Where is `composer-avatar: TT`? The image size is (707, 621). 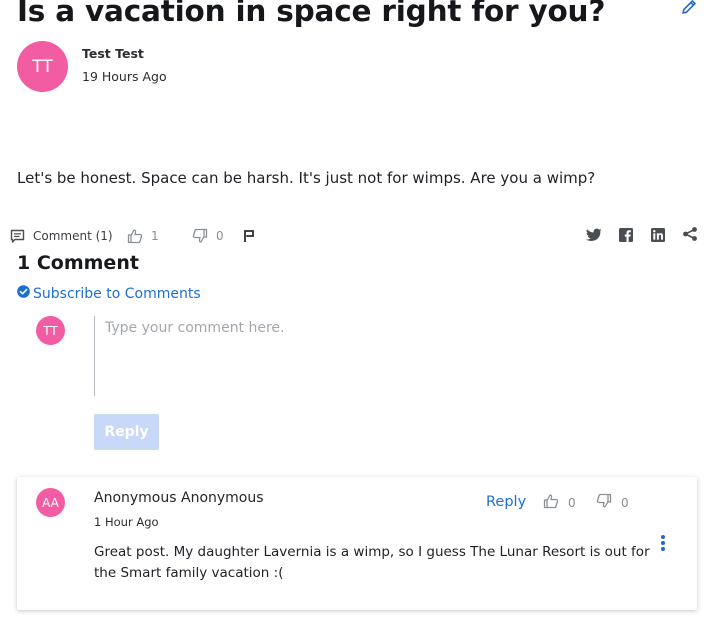 composer-avatar: TT is located at coordinates (50, 330).